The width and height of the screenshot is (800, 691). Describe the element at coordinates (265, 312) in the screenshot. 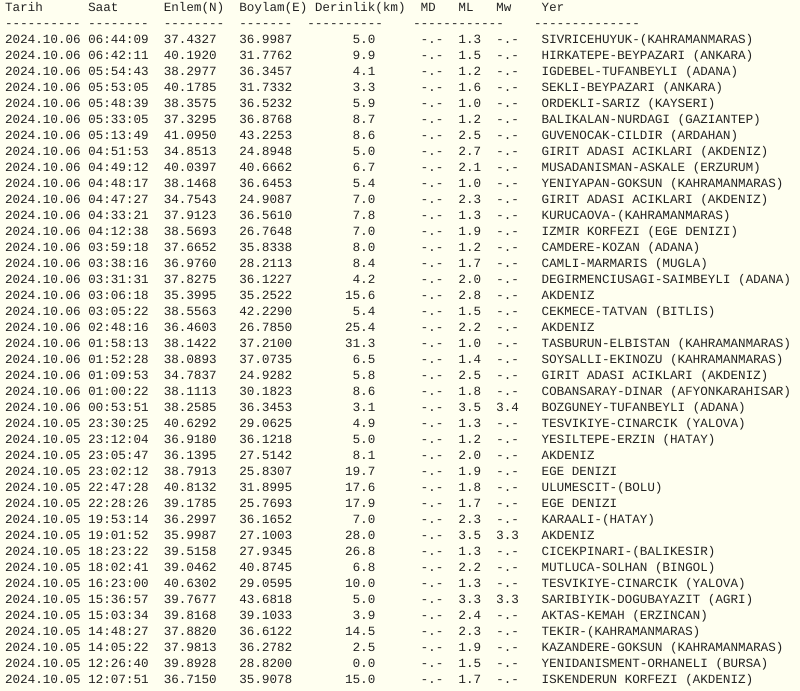

I see `longitude-cell: 42.2290` at that location.